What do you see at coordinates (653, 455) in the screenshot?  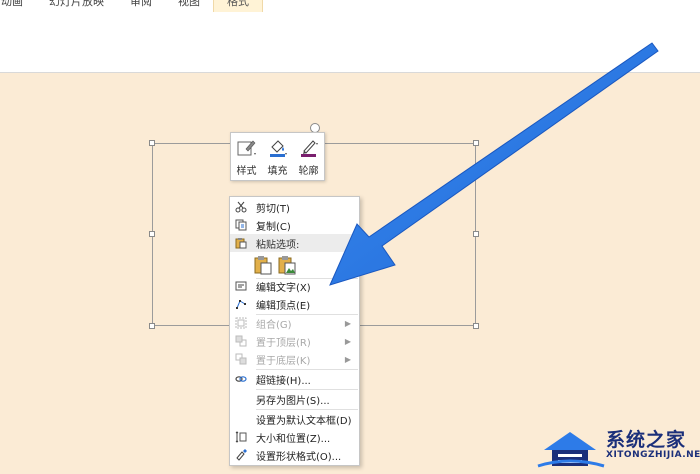 I see `watermark-url: XITONGZHIJIA.NET` at bounding box center [653, 455].